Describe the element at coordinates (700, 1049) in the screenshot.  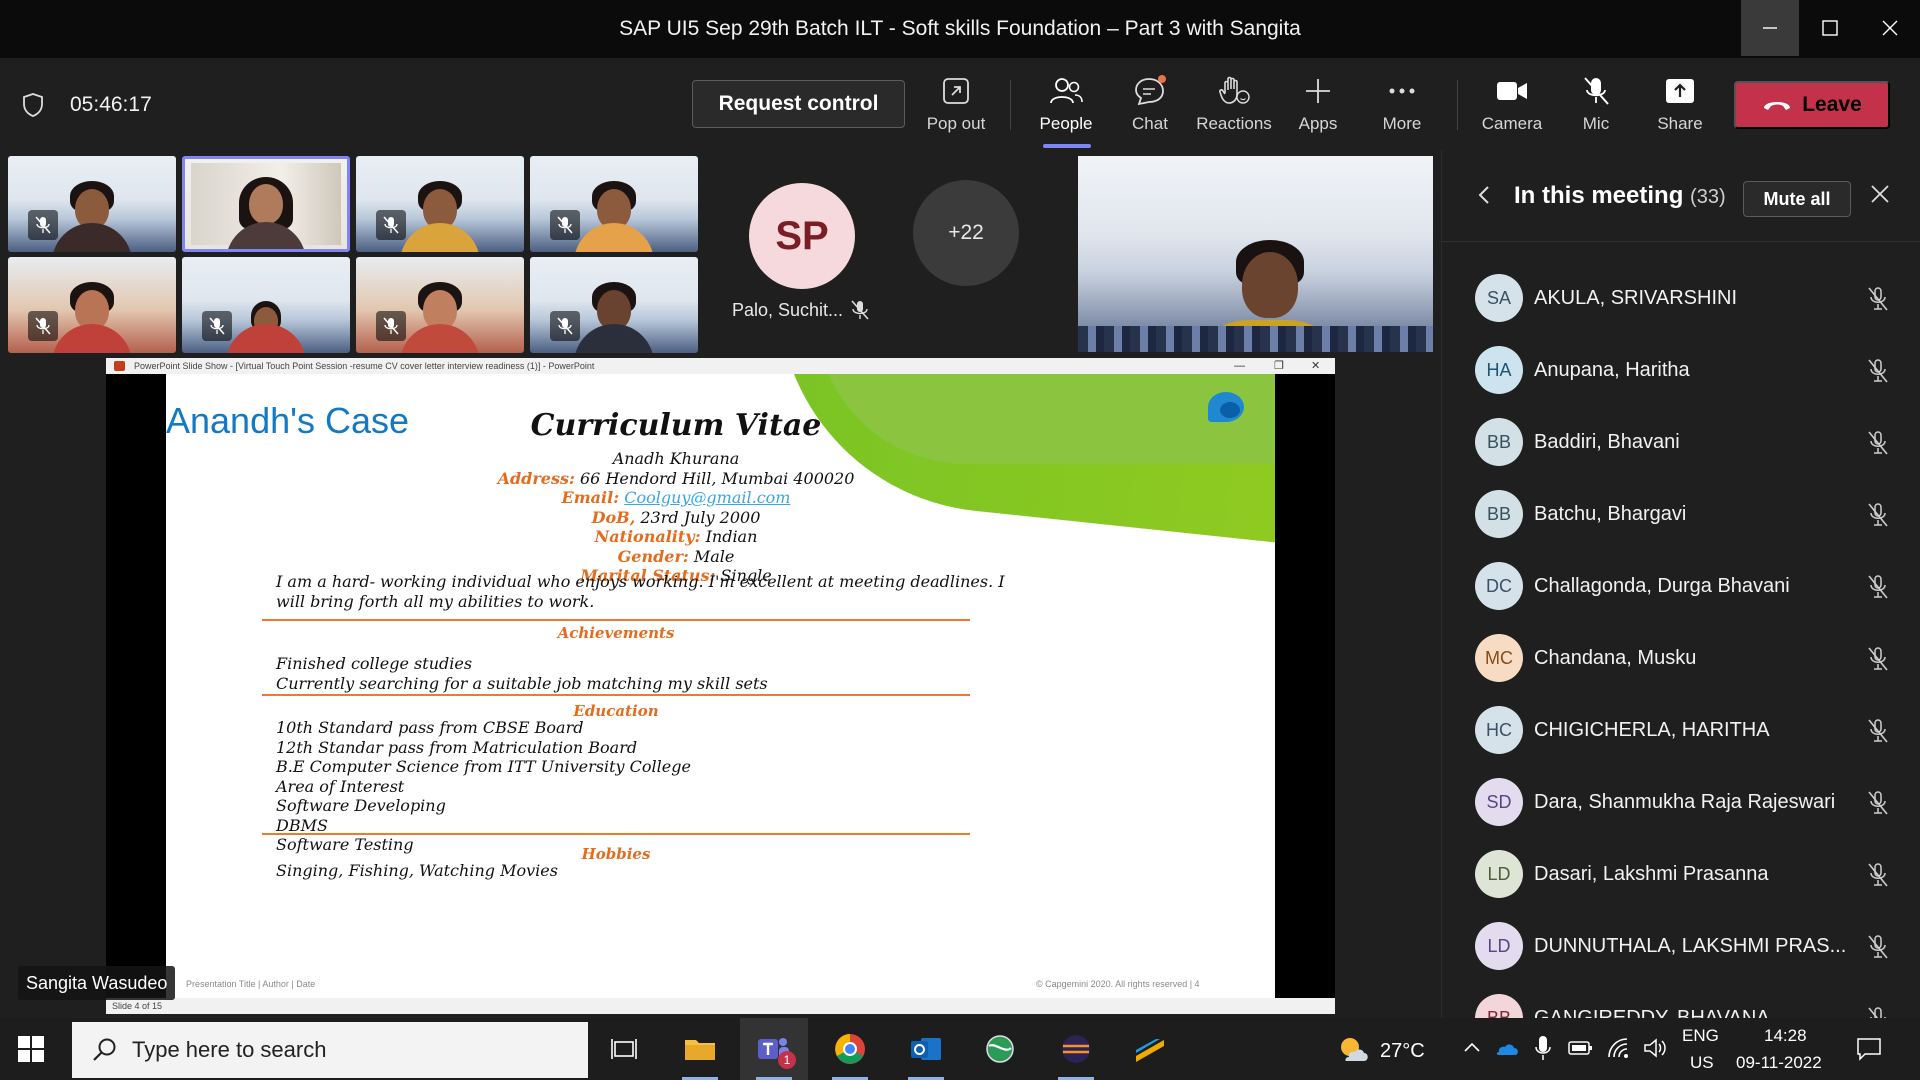
I see `file-explorer-button` at that location.